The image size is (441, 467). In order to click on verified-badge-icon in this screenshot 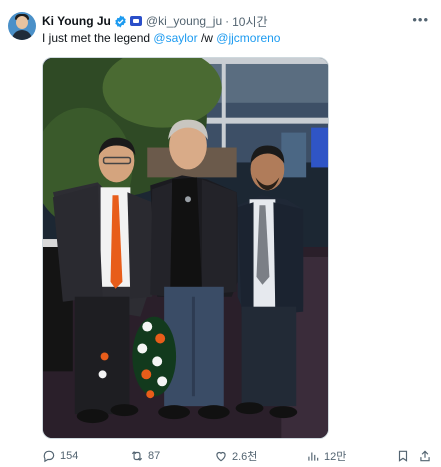, I will do `click(120, 21)`.